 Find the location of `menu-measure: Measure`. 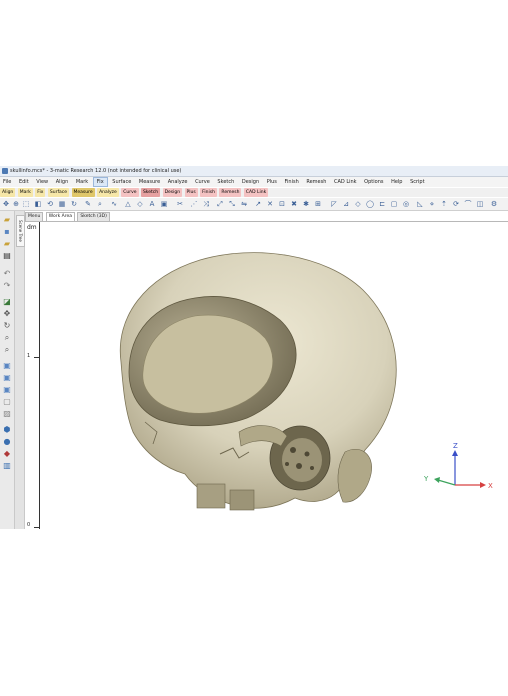

menu-measure: Measure is located at coordinates (149, 182).